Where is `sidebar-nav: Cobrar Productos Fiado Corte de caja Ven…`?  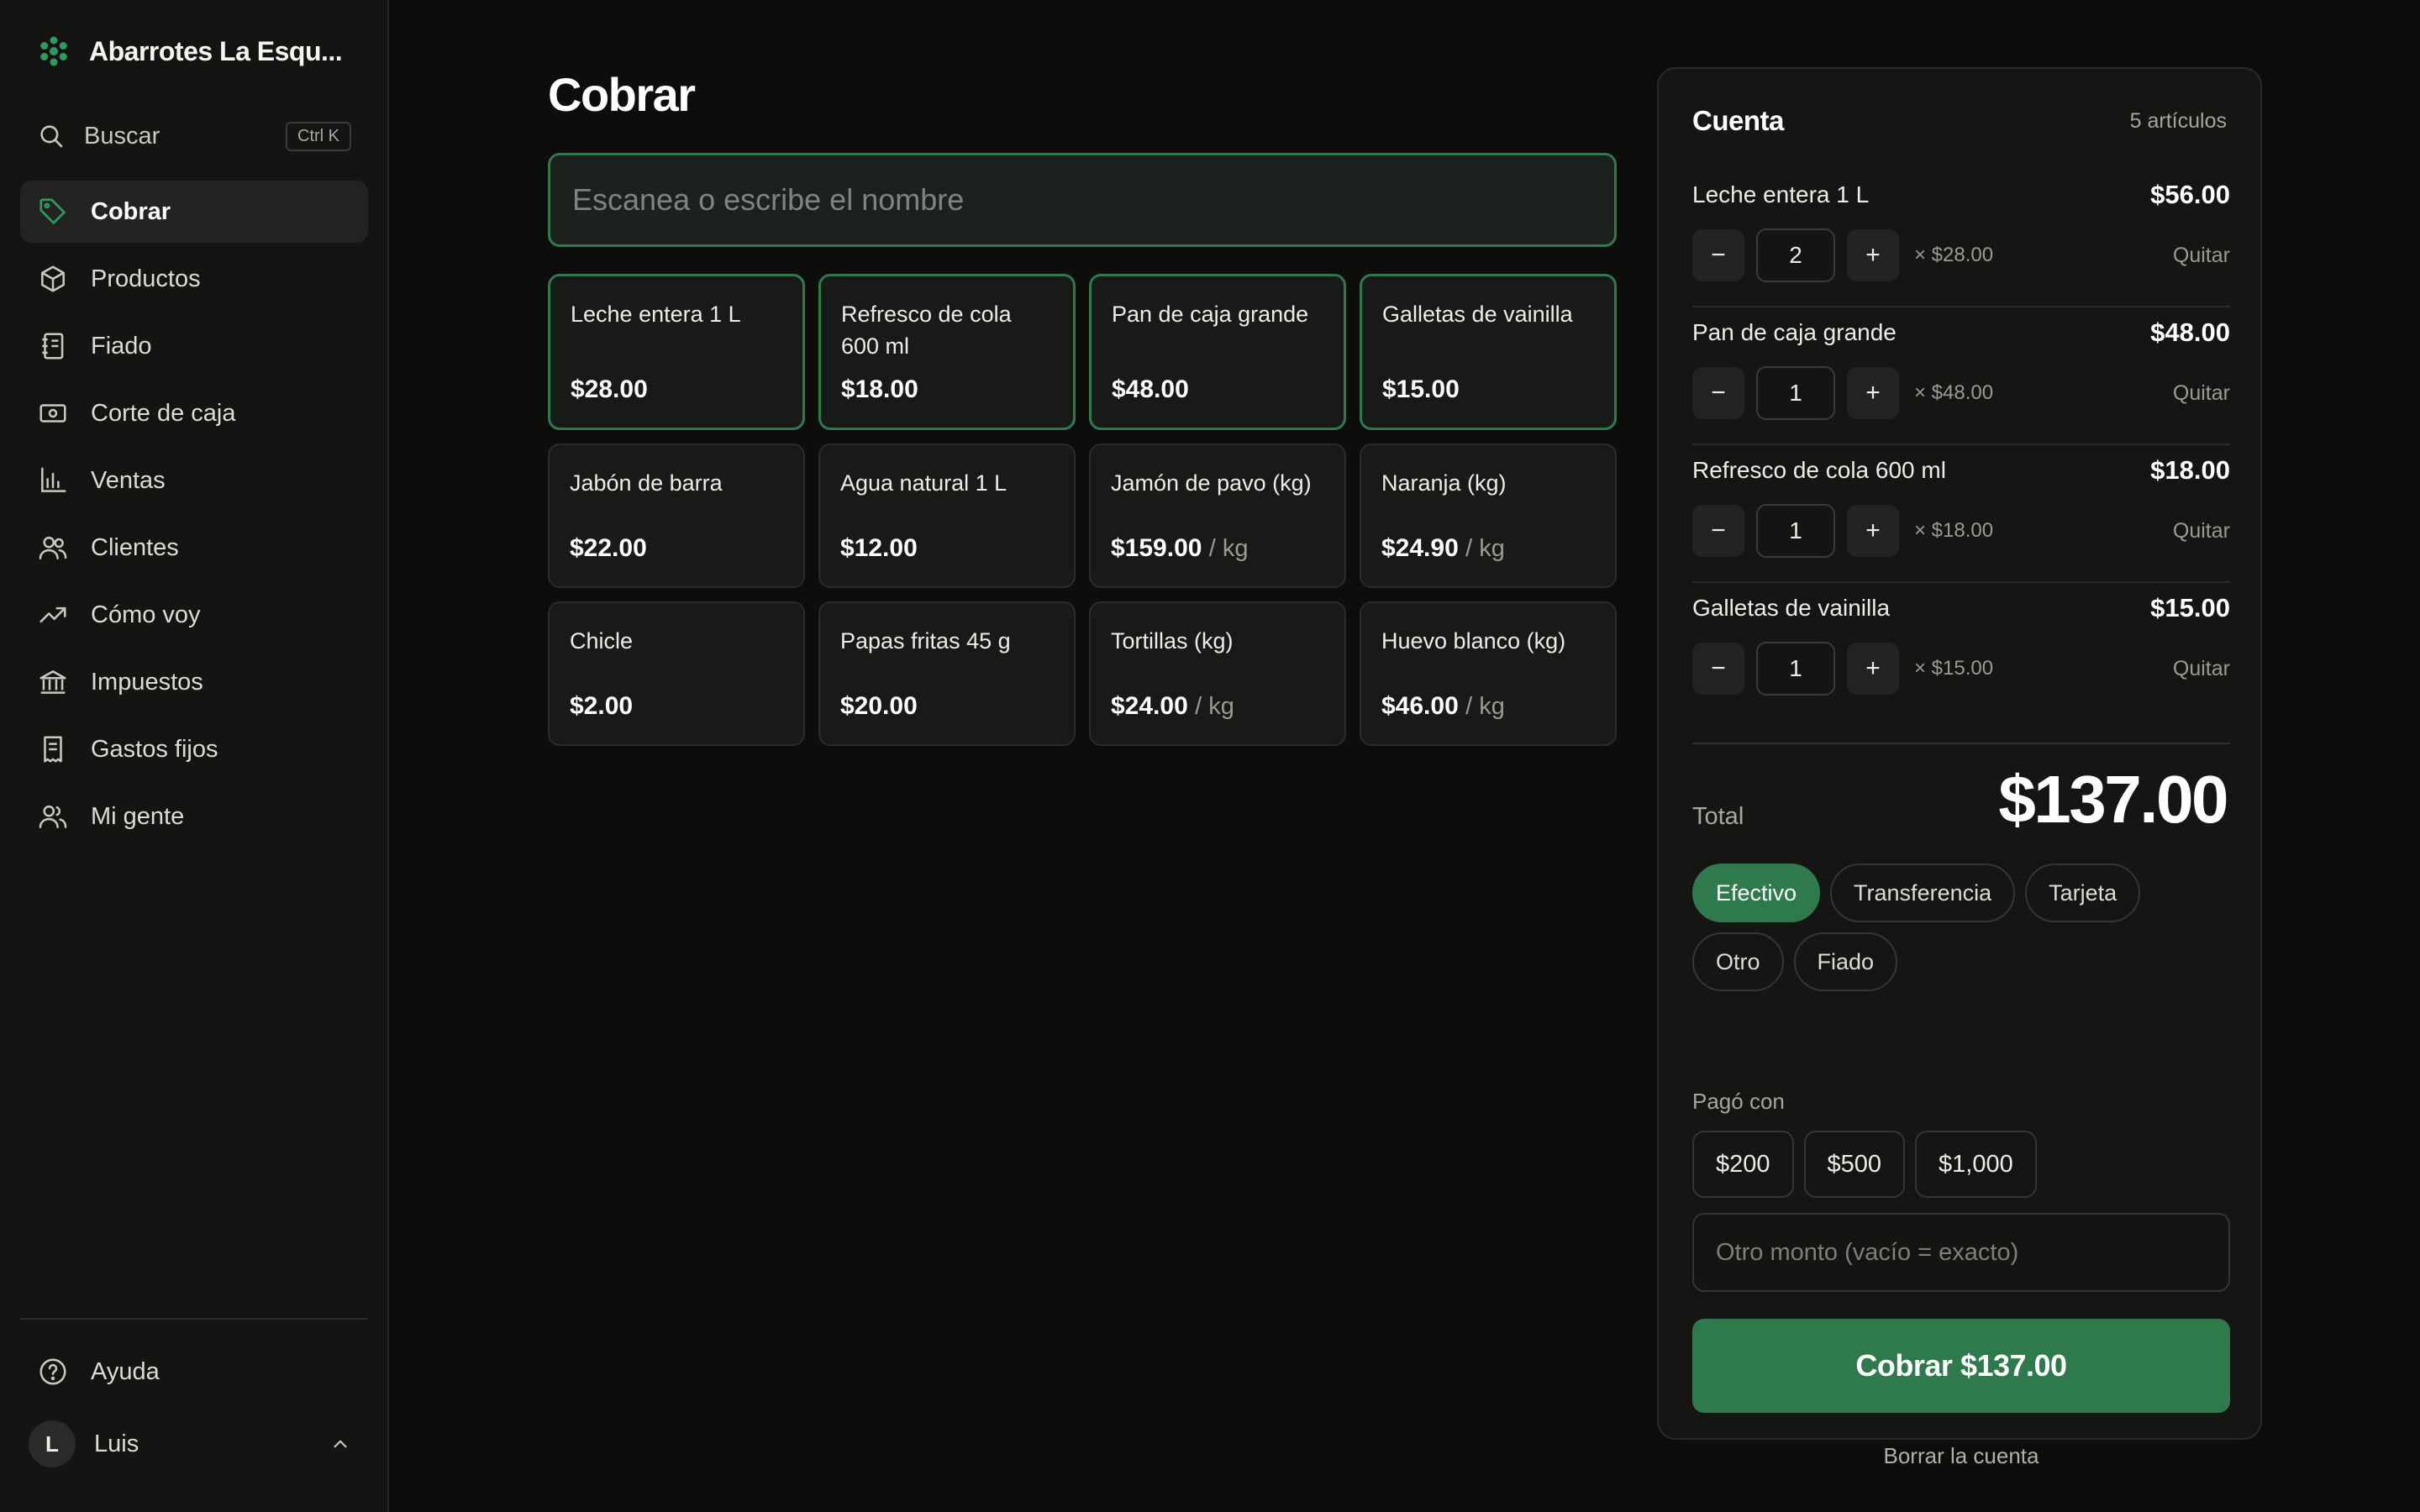 sidebar-nav: Cobrar Productos Fiado Corte de caja Ven… is located at coordinates (194, 517).